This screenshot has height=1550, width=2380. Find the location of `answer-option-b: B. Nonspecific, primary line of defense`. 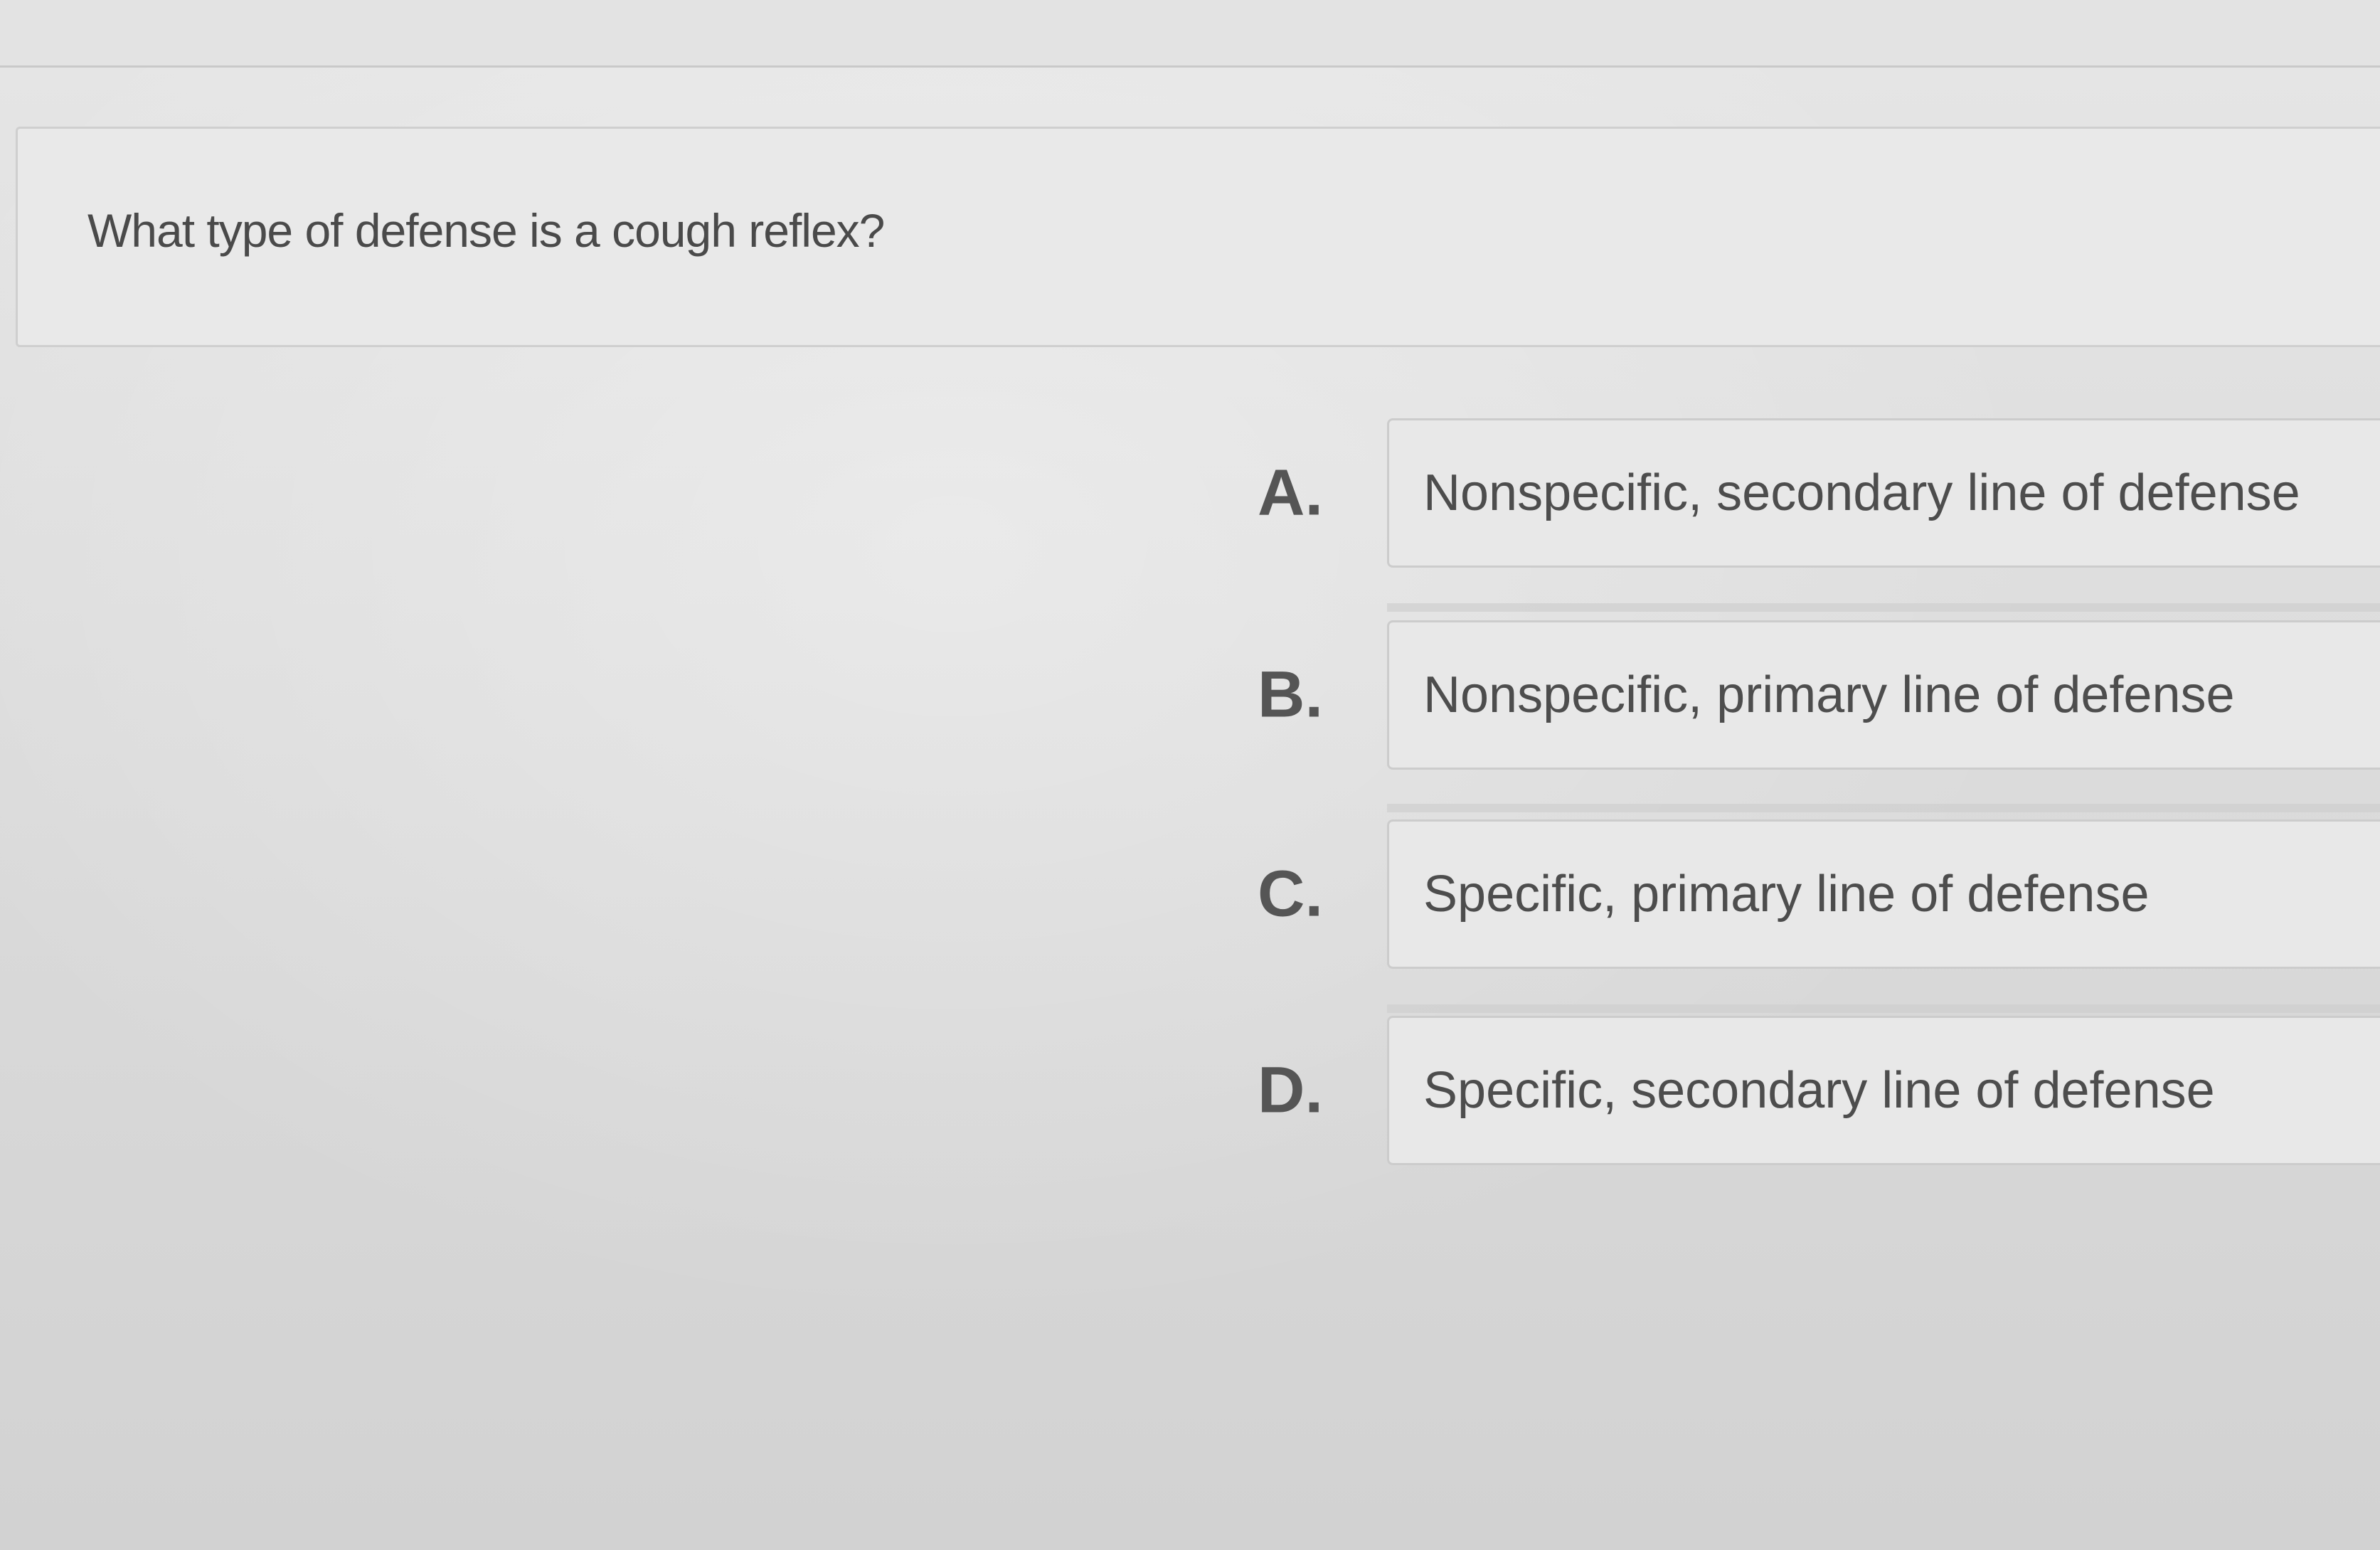

answer-option-b: B. Nonspecific, primary line of defense is located at coordinates (1819, 695).